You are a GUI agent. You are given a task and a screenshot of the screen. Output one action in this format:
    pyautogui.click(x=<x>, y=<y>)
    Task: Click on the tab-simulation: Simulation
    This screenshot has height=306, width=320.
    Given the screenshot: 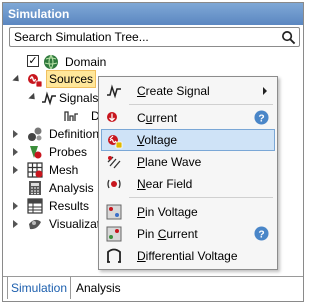 What is the action you would take?
    pyautogui.click(x=39, y=288)
    